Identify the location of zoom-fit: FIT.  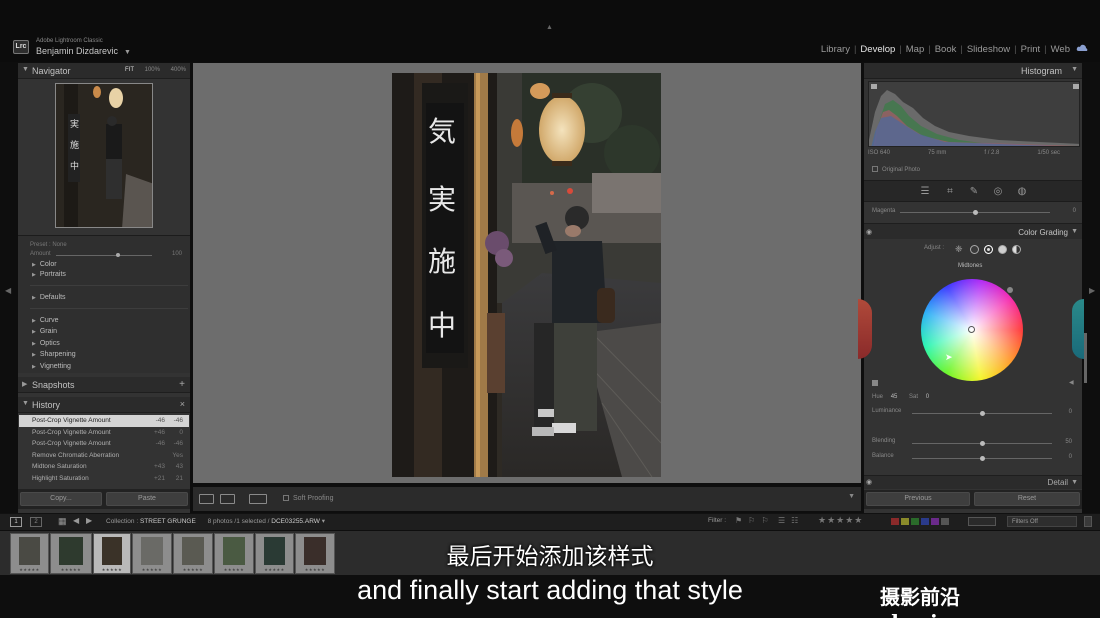
(129, 70).